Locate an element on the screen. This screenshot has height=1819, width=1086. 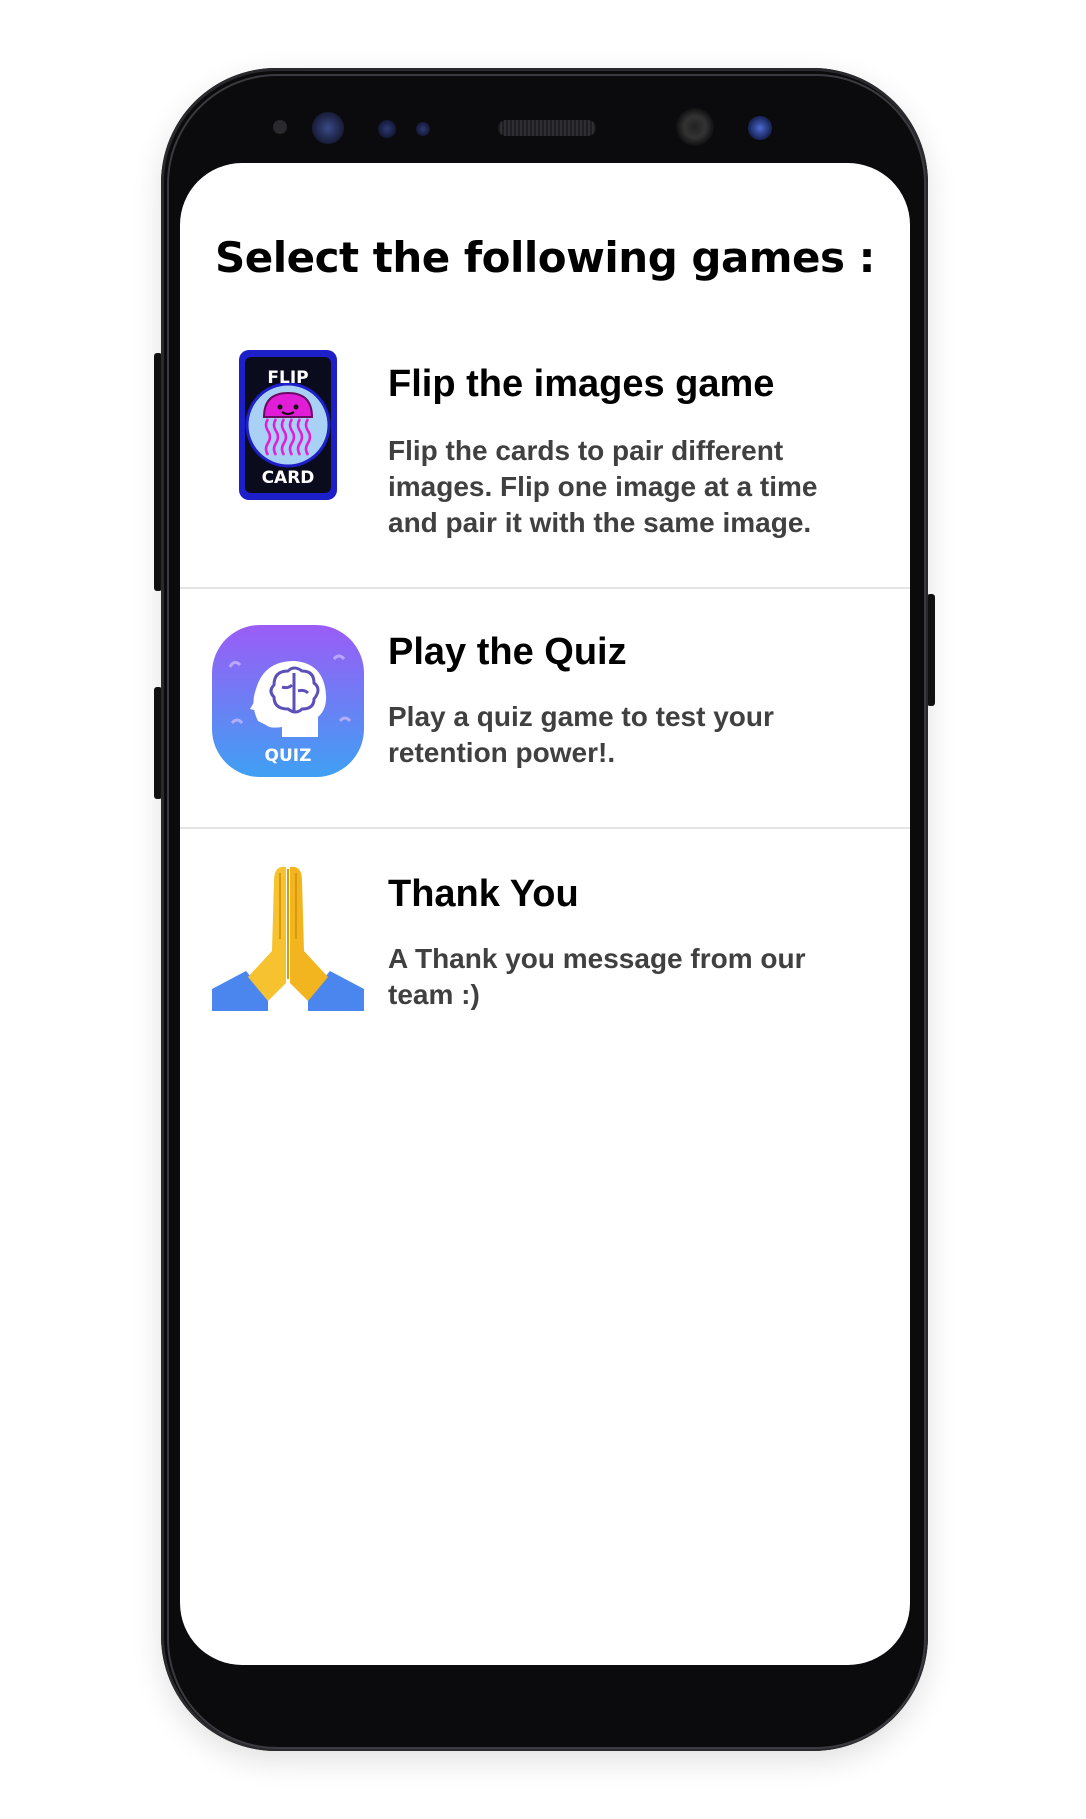
game-title: Thank You is located at coordinates (483, 894).